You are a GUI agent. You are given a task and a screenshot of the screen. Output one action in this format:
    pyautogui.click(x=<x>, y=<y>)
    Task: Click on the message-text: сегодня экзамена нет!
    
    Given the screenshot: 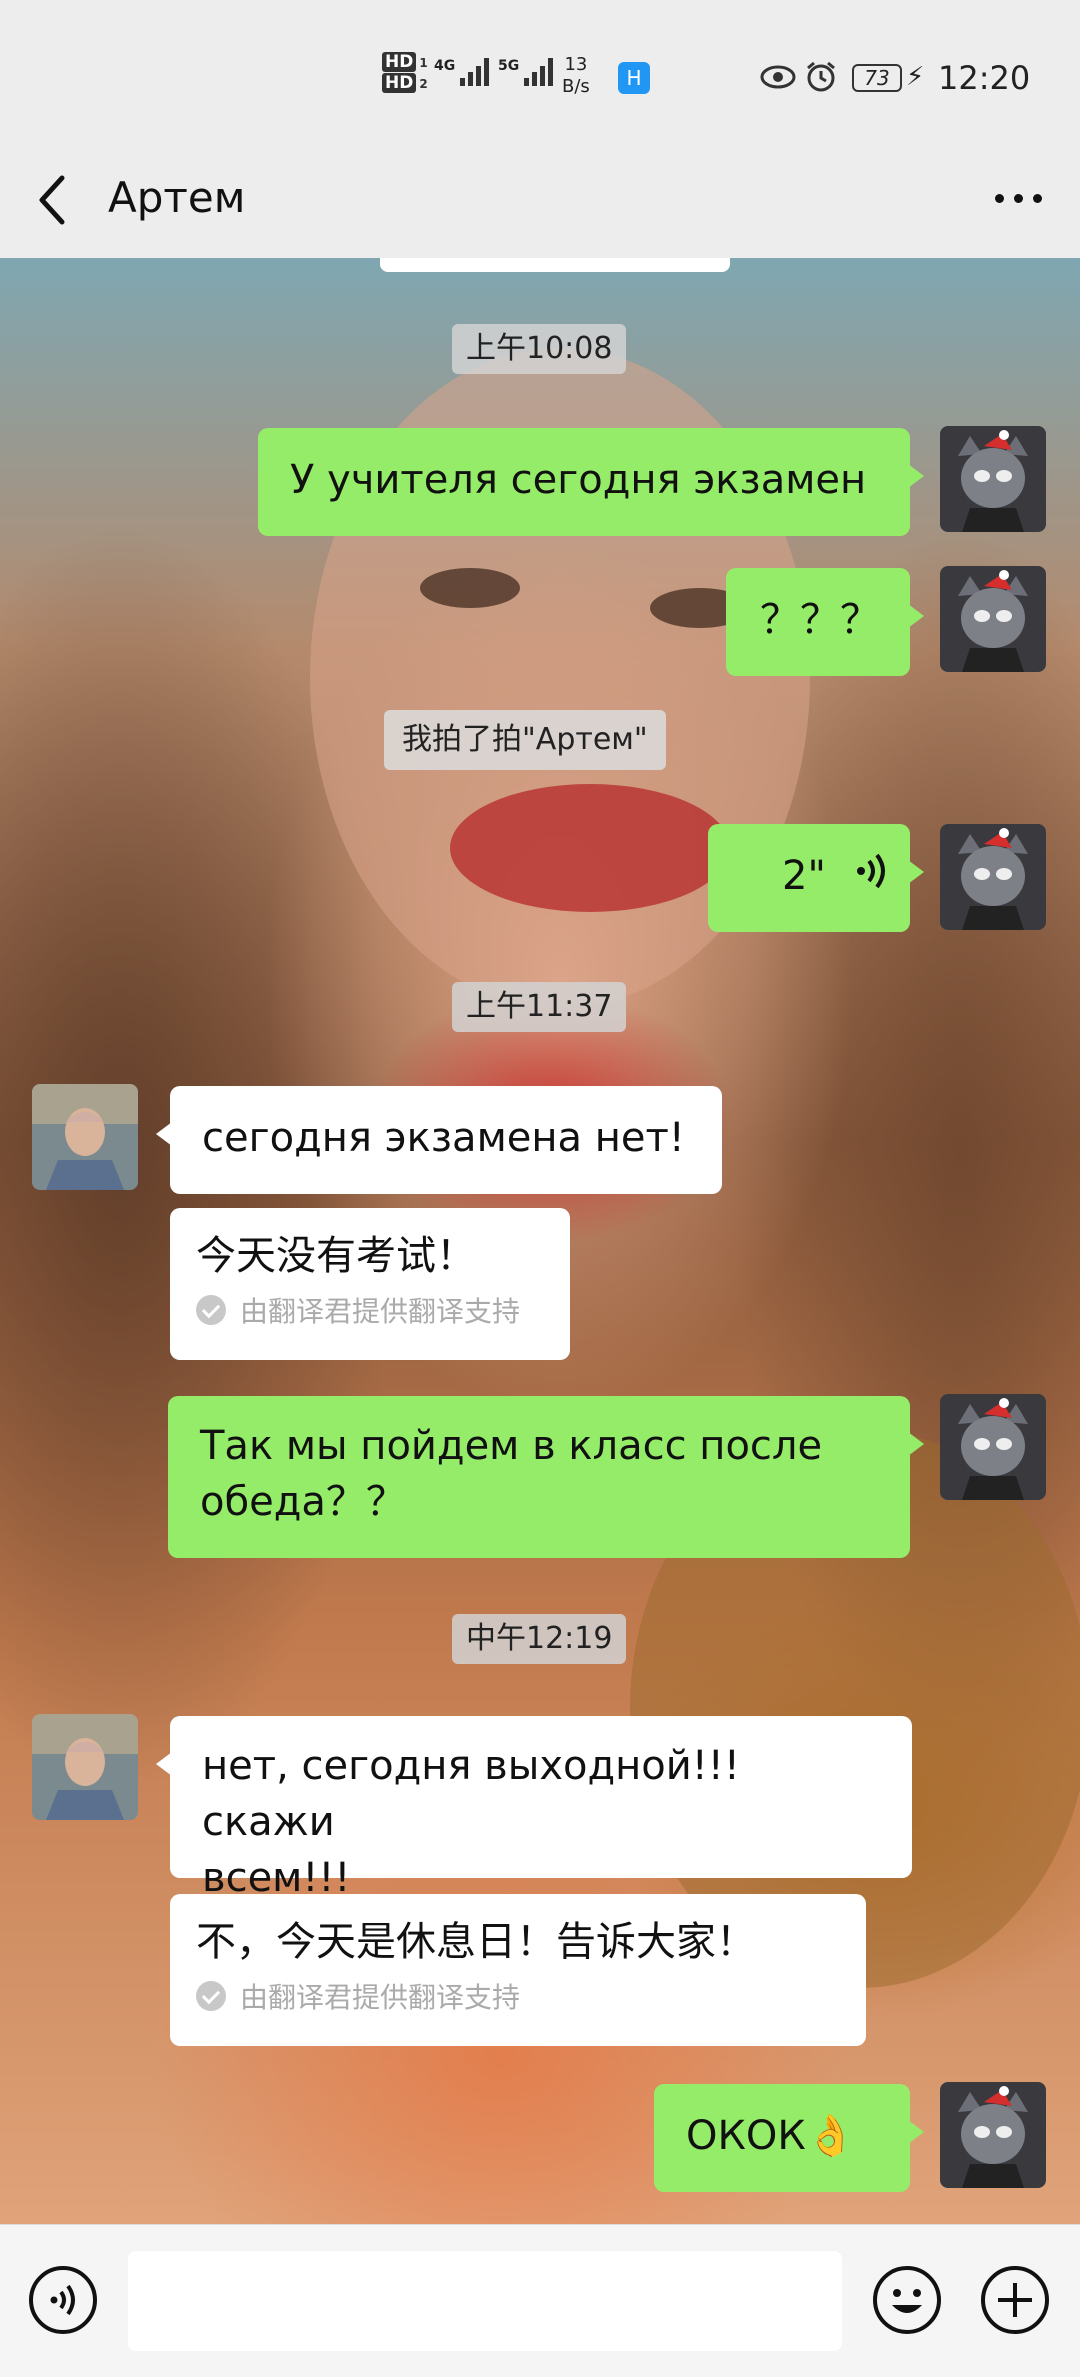 What is the action you would take?
    pyautogui.click(x=443, y=1138)
    